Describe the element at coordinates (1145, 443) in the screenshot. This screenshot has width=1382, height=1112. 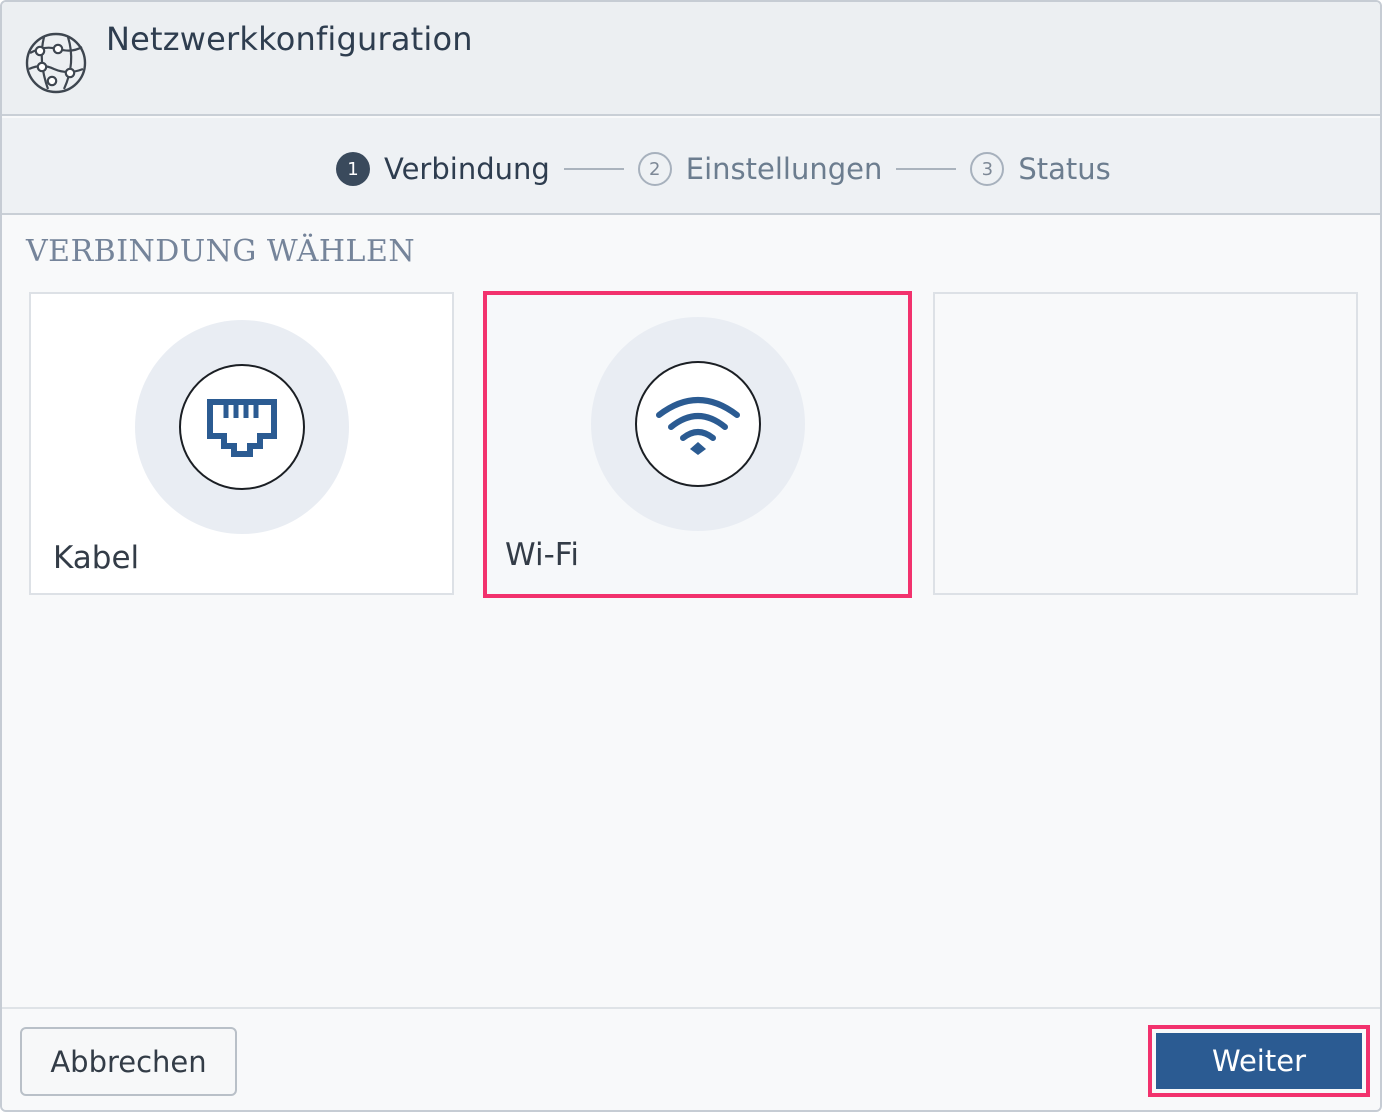
I see `option-card-empty` at that location.